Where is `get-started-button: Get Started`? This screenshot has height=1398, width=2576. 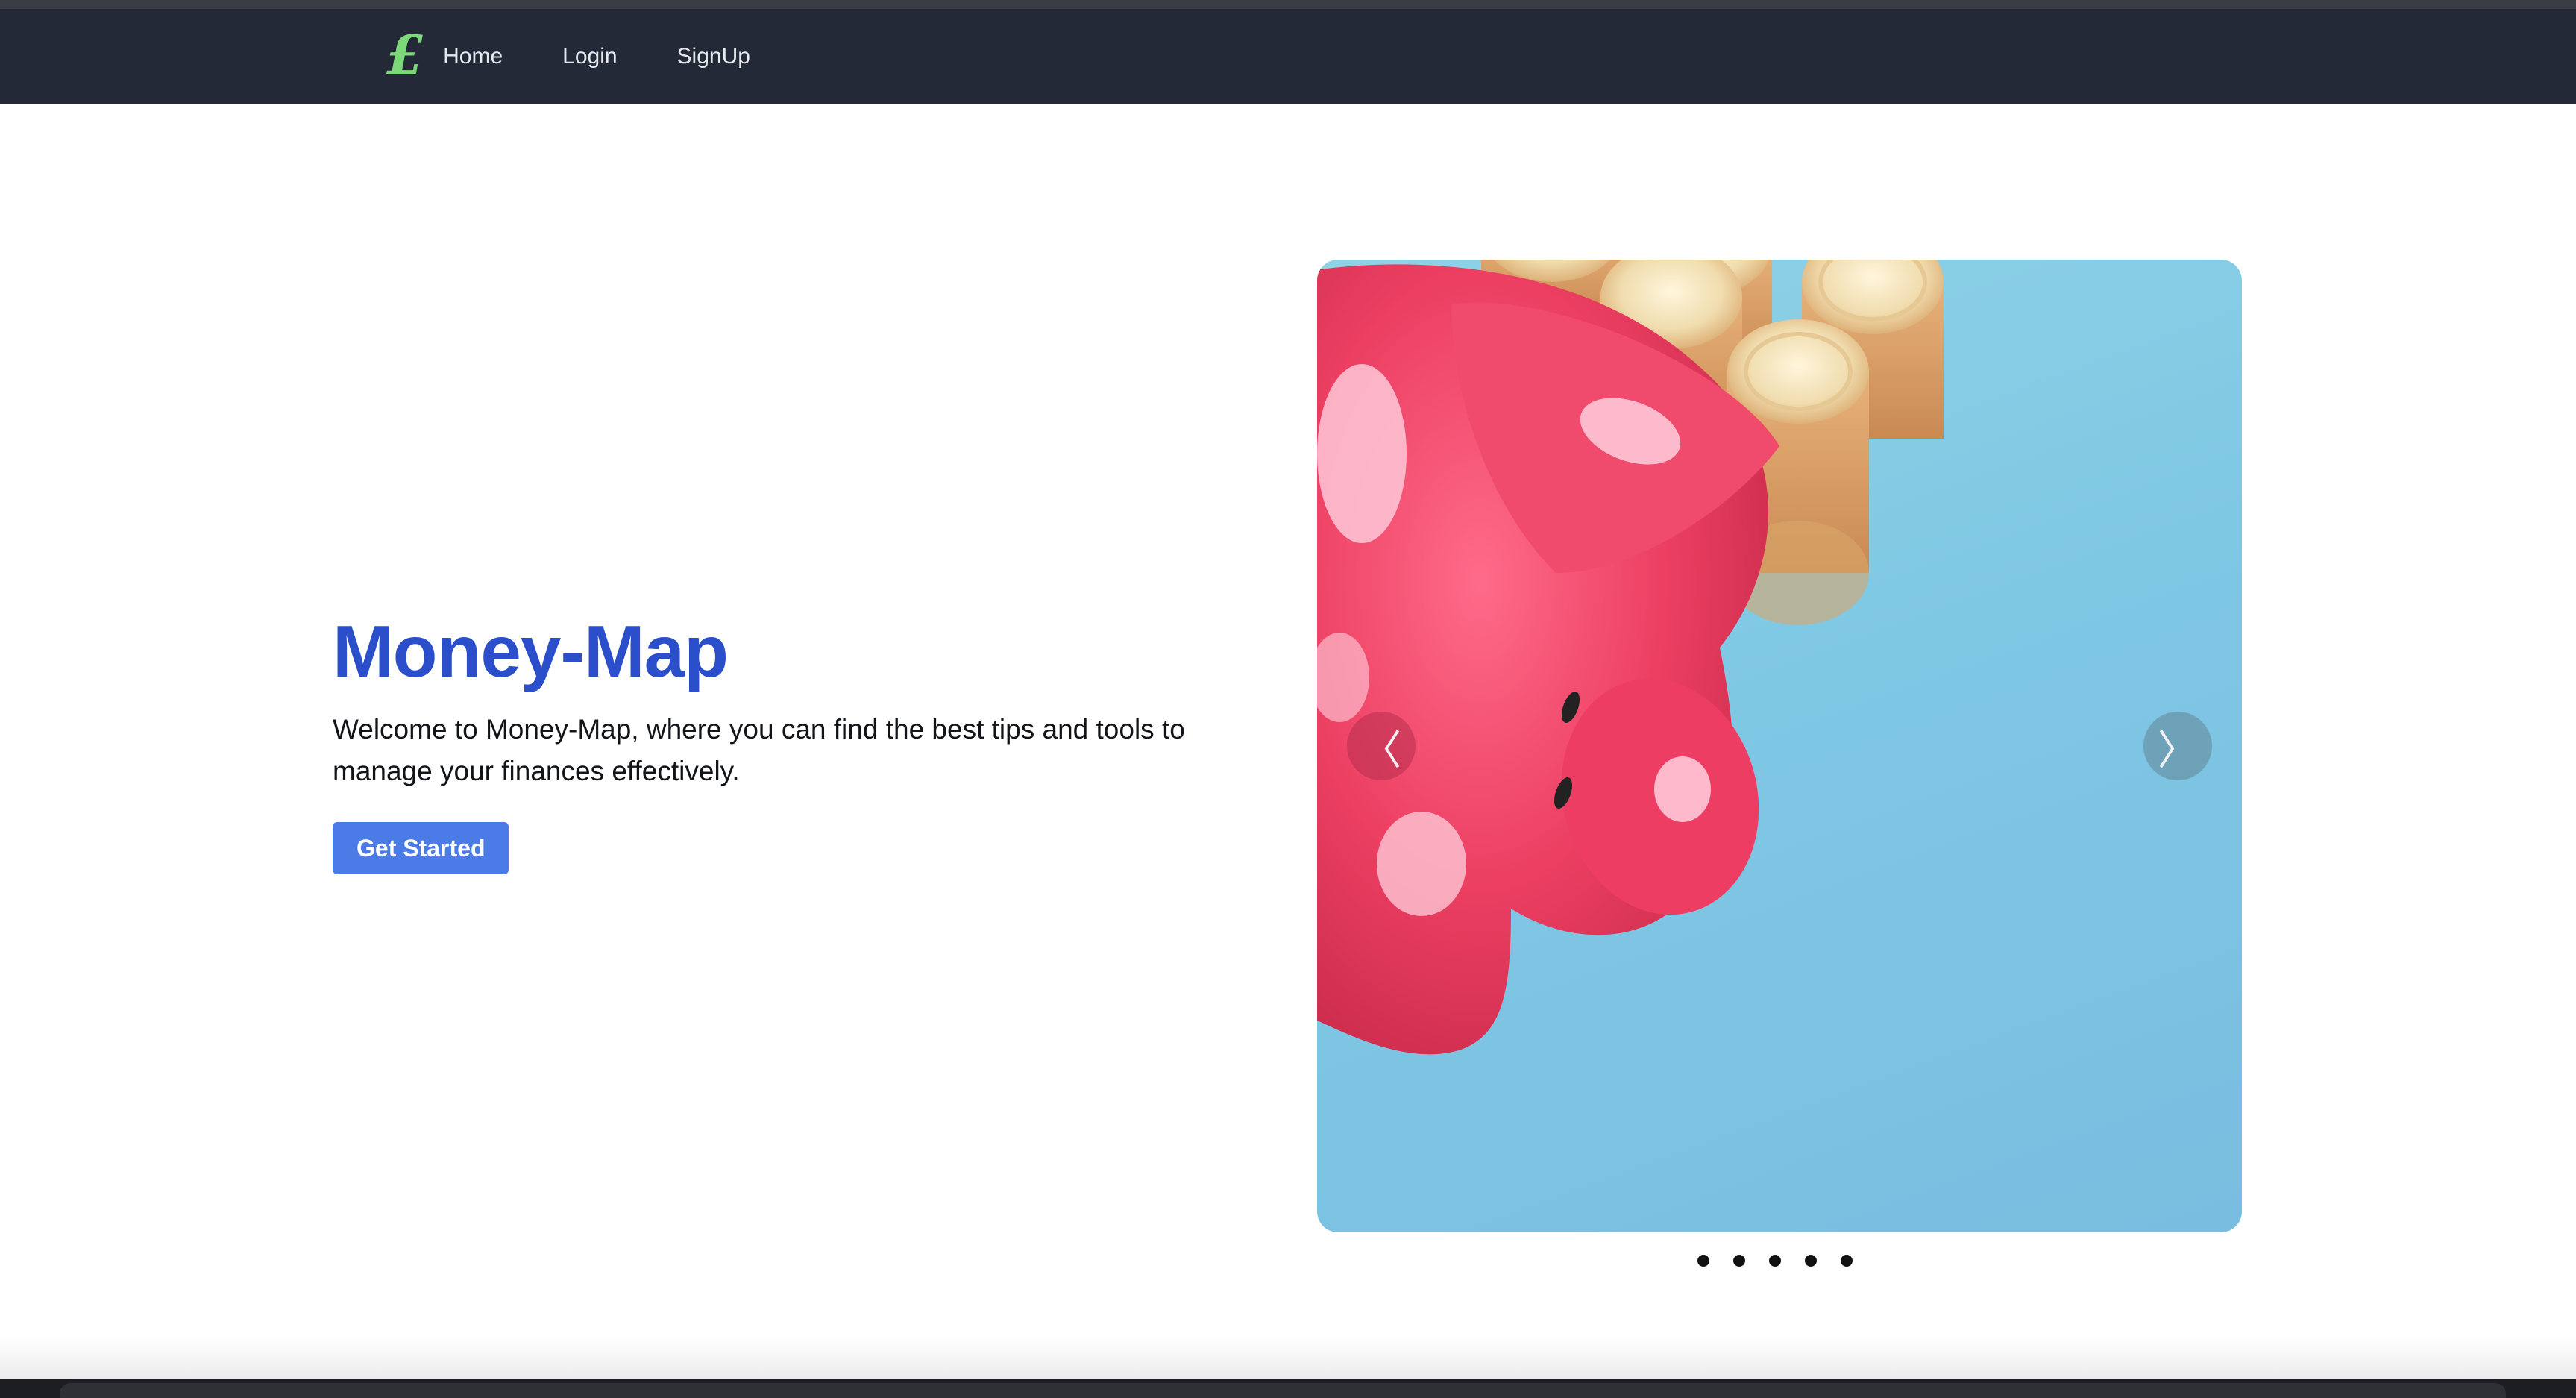 get-started-button: Get Started is located at coordinates (421, 847).